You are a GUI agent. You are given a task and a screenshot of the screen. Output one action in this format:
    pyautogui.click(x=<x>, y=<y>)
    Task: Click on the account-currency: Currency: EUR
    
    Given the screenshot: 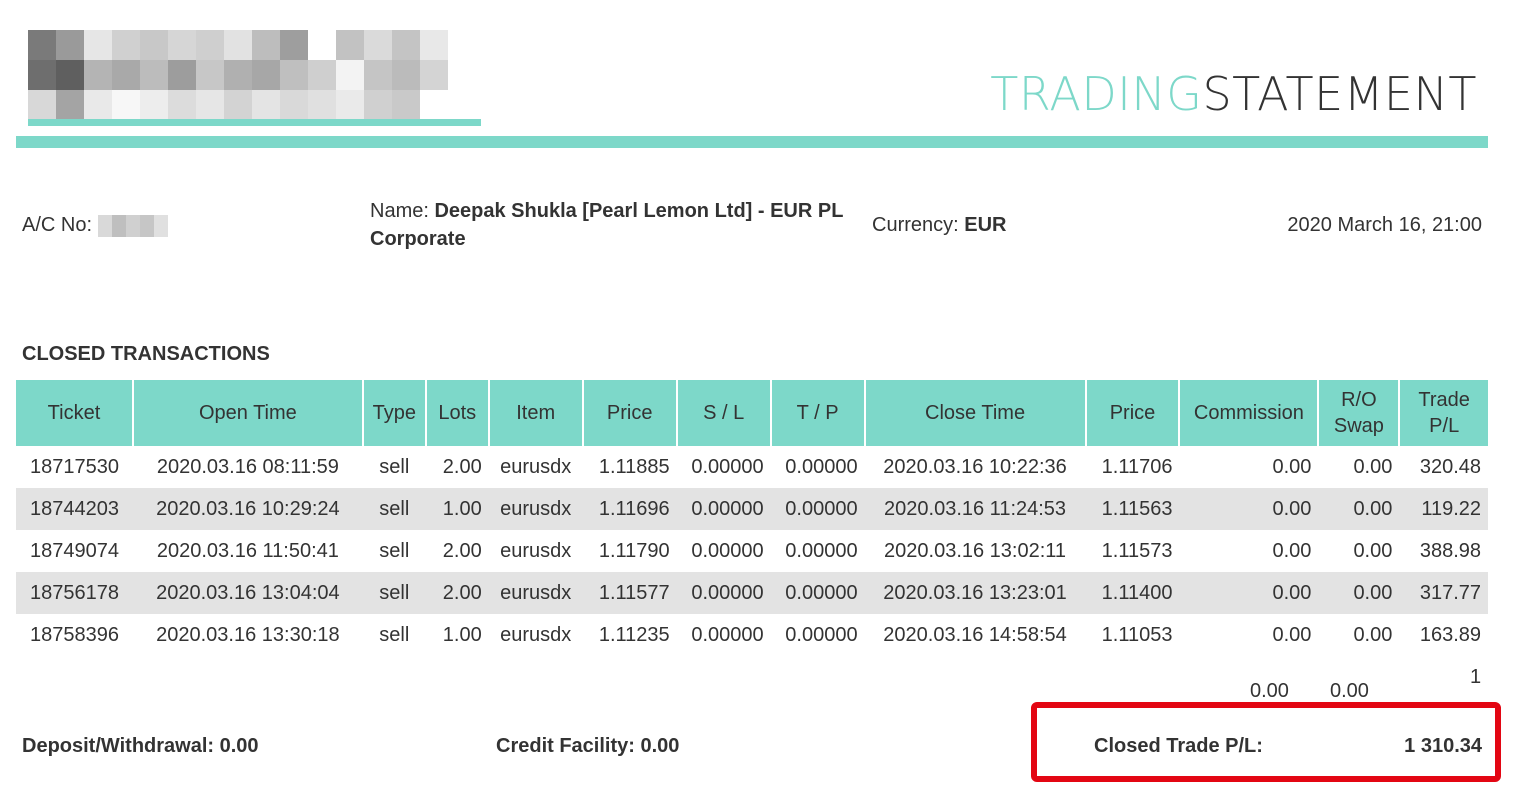 What is the action you would take?
    pyautogui.click(x=939, y=225)
    